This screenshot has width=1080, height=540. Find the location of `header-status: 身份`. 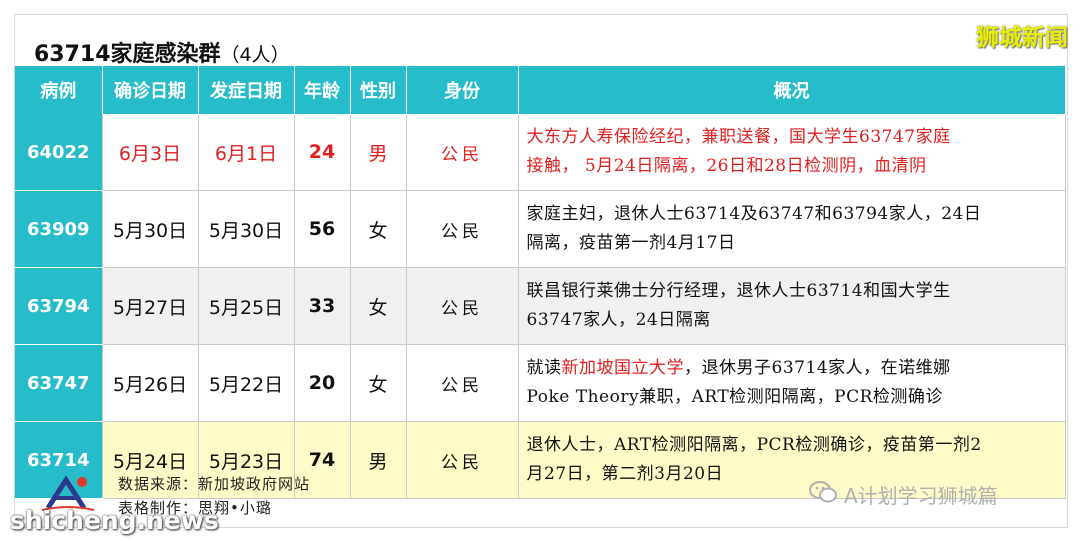

header-status: 身份 is located at coordinates (462, 90).